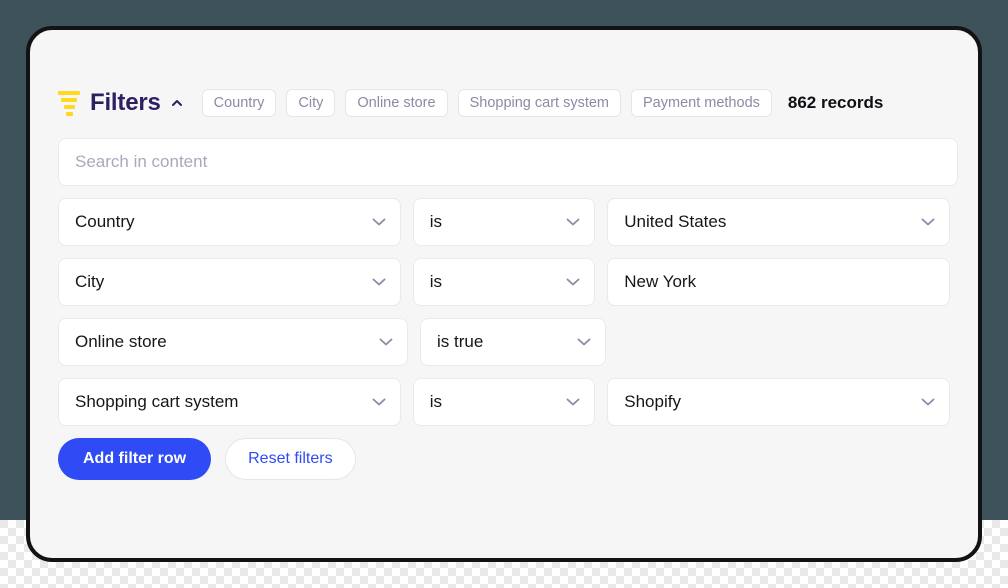  Describe the element at coordinates (121, 341) in the screenshot. I see `filter-field-value: Online store` at that location.